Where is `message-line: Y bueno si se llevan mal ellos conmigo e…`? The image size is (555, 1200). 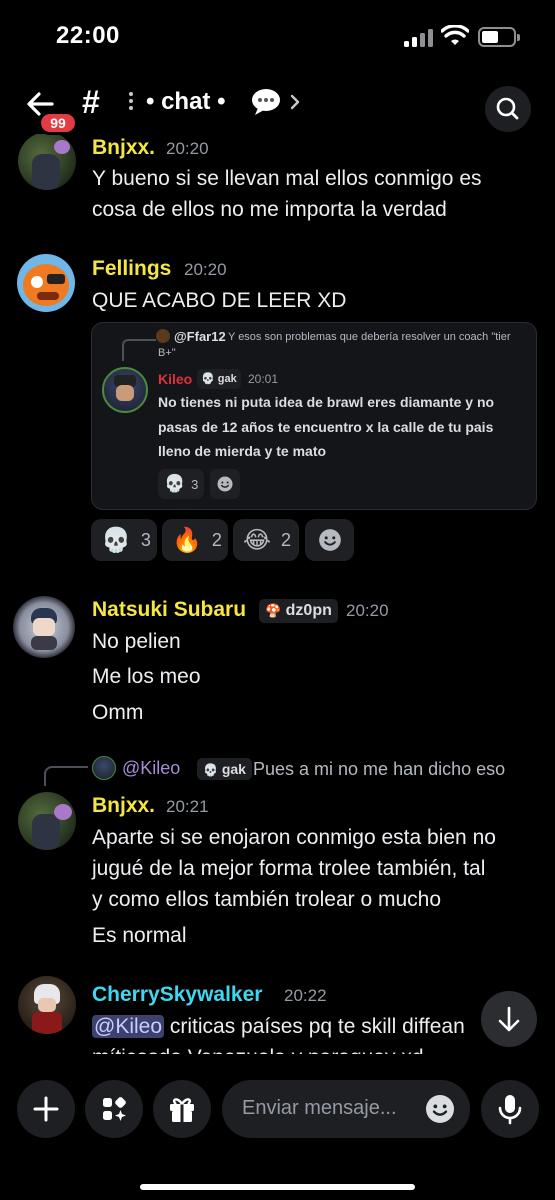
message-line: Y bueno si se llevan mal ellos conmigo e… is located at coordinates (287, 178).